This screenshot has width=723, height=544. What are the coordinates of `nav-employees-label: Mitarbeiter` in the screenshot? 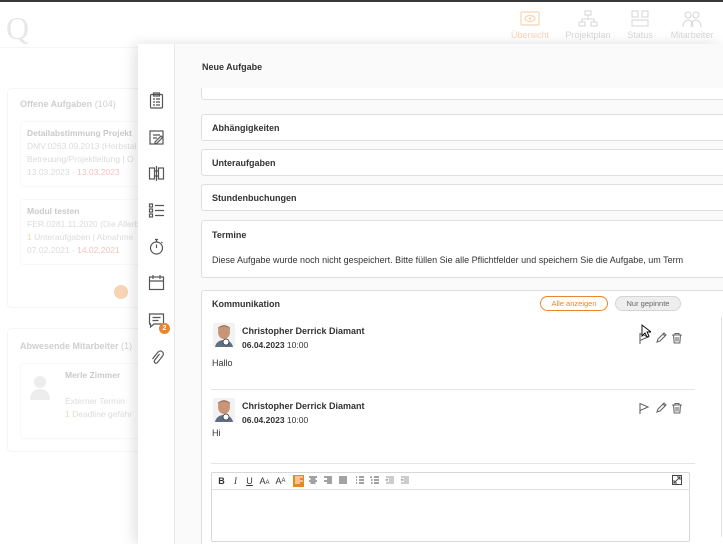 It's located at (692, 35).